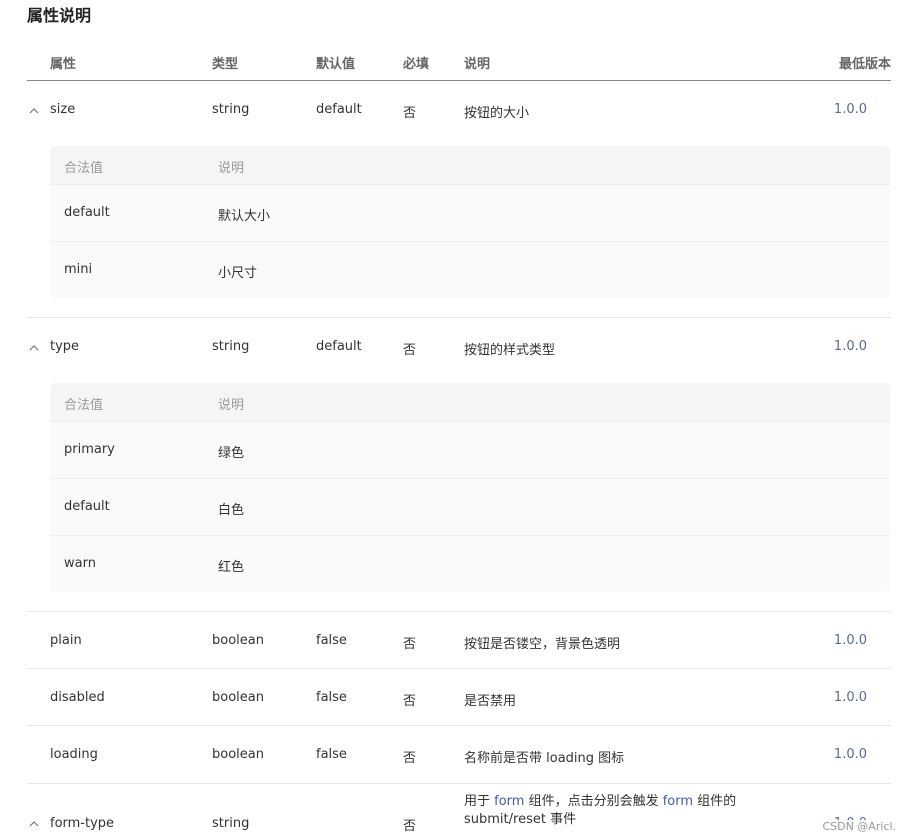  Describe the element at coordinates (510, 350) in the screenshot. I see `row-desc: 按钮的样式类型` at that location.